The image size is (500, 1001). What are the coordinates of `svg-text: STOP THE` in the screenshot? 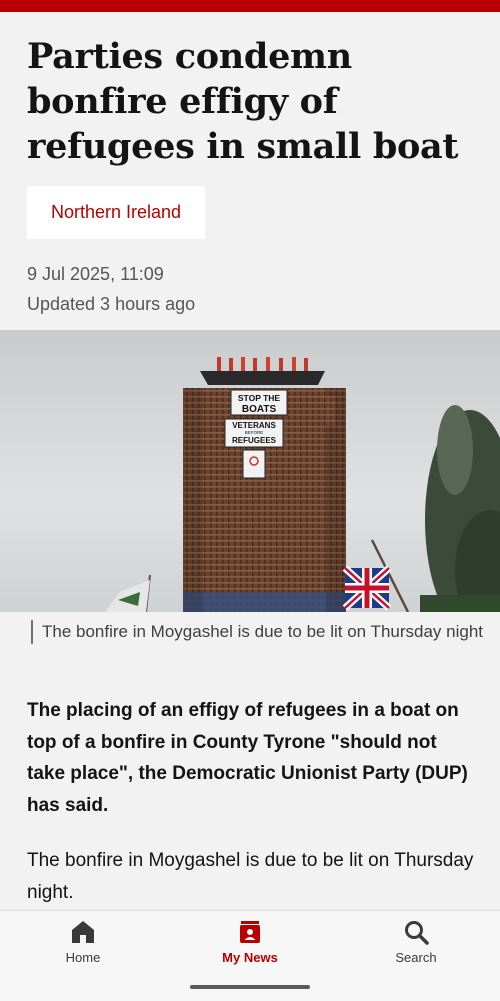 It's located at (259, 398).